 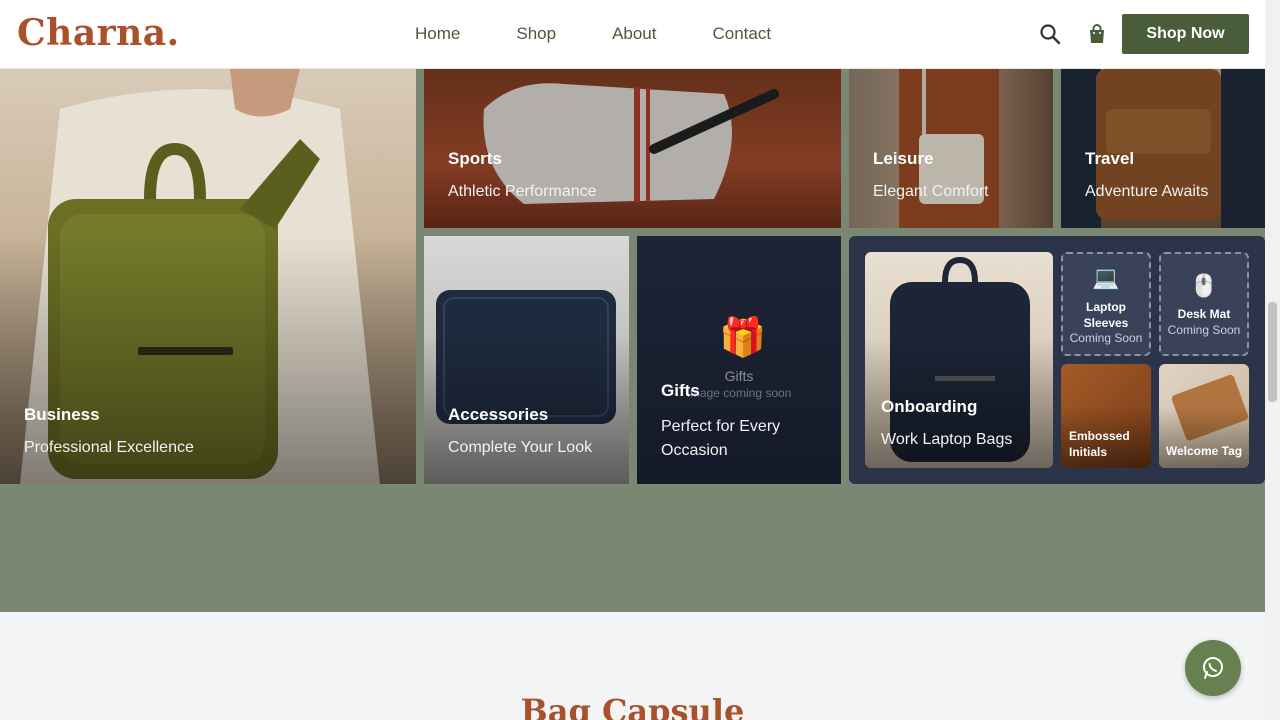 I want to click on tile-subtitle: Professional Excellence, so click(x=109, y=447).